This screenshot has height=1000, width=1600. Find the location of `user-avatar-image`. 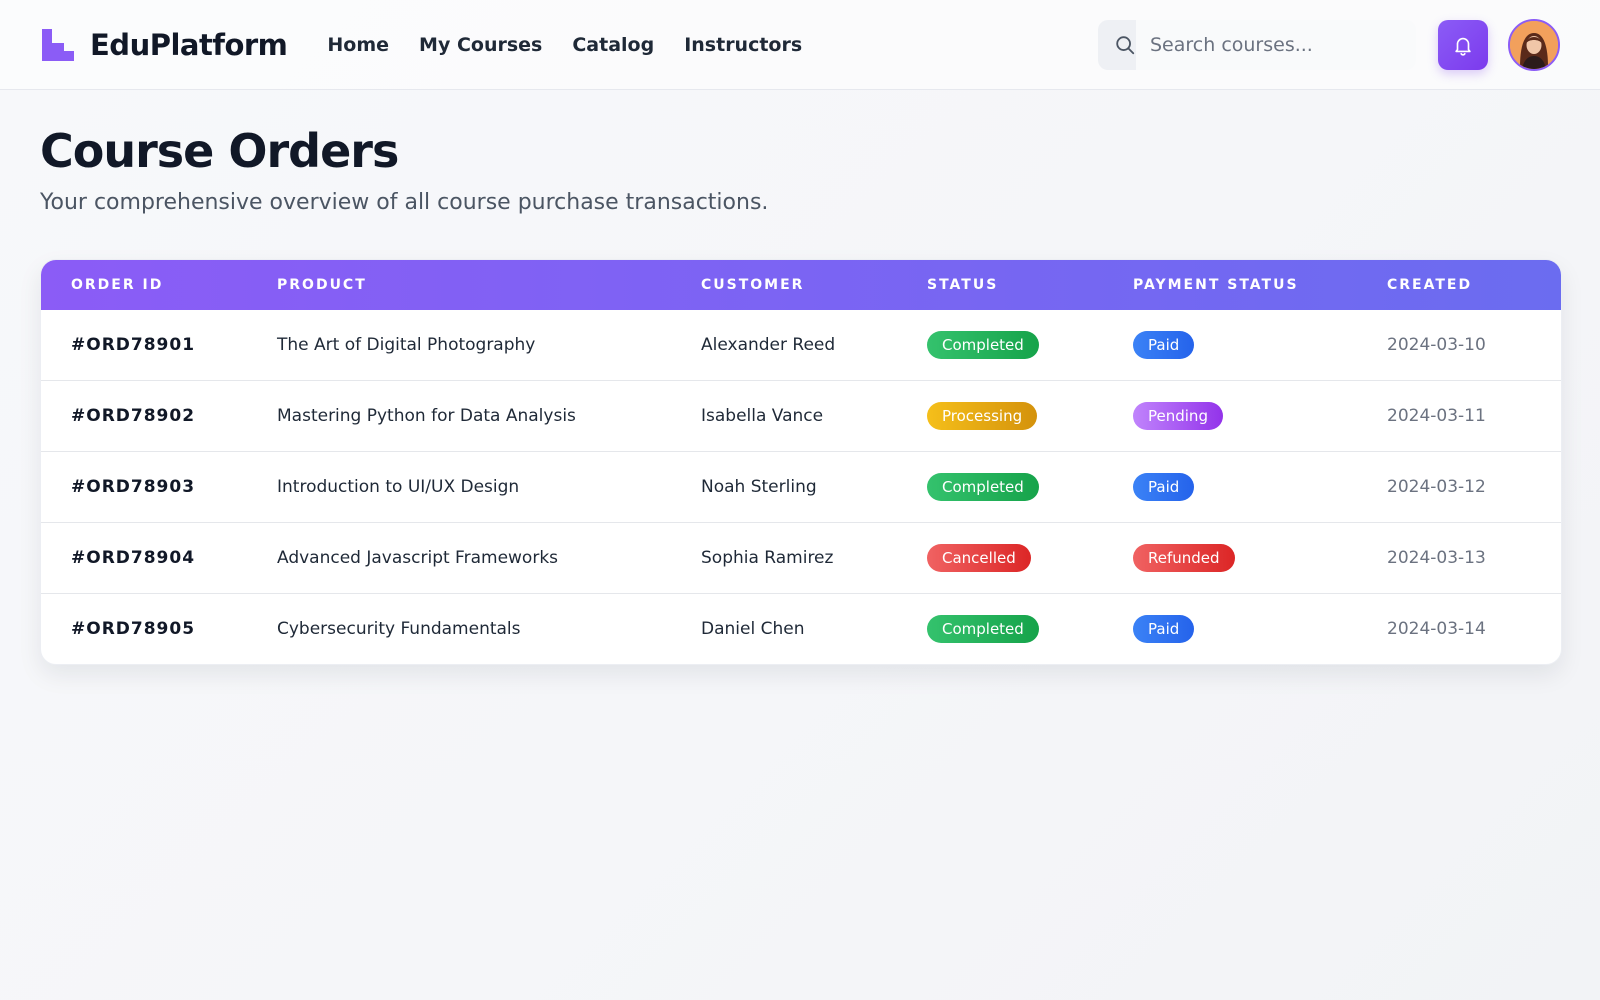

user-avatar-image is located at coordinates (1534, 44).